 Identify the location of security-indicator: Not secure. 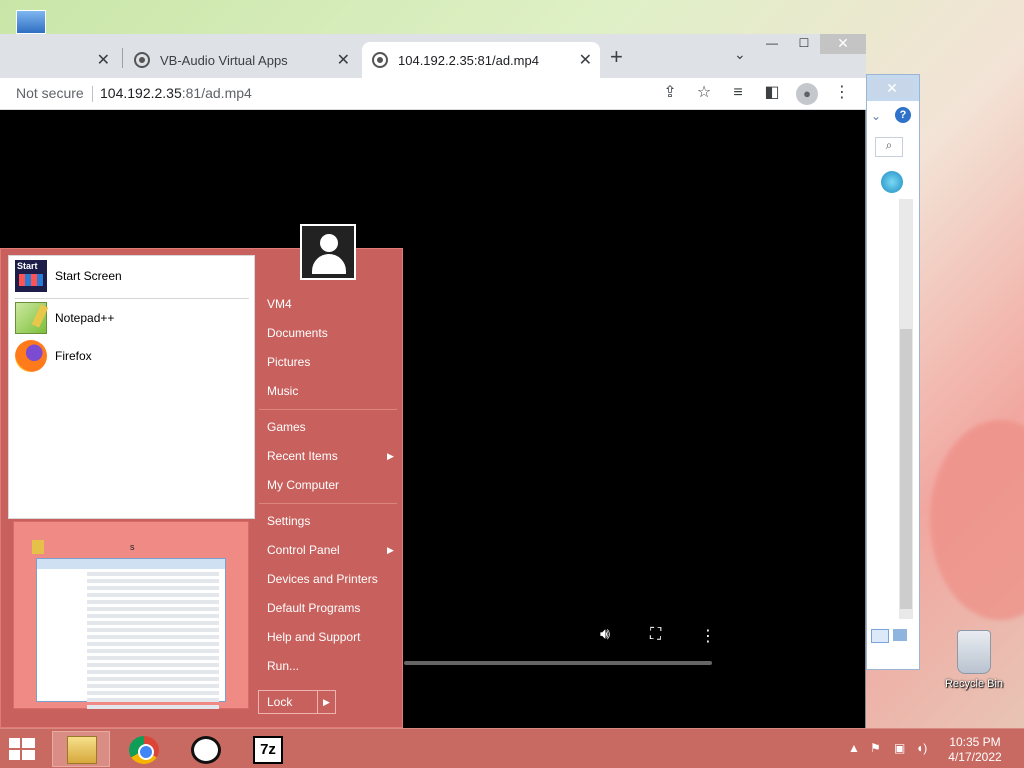
(50, 93).